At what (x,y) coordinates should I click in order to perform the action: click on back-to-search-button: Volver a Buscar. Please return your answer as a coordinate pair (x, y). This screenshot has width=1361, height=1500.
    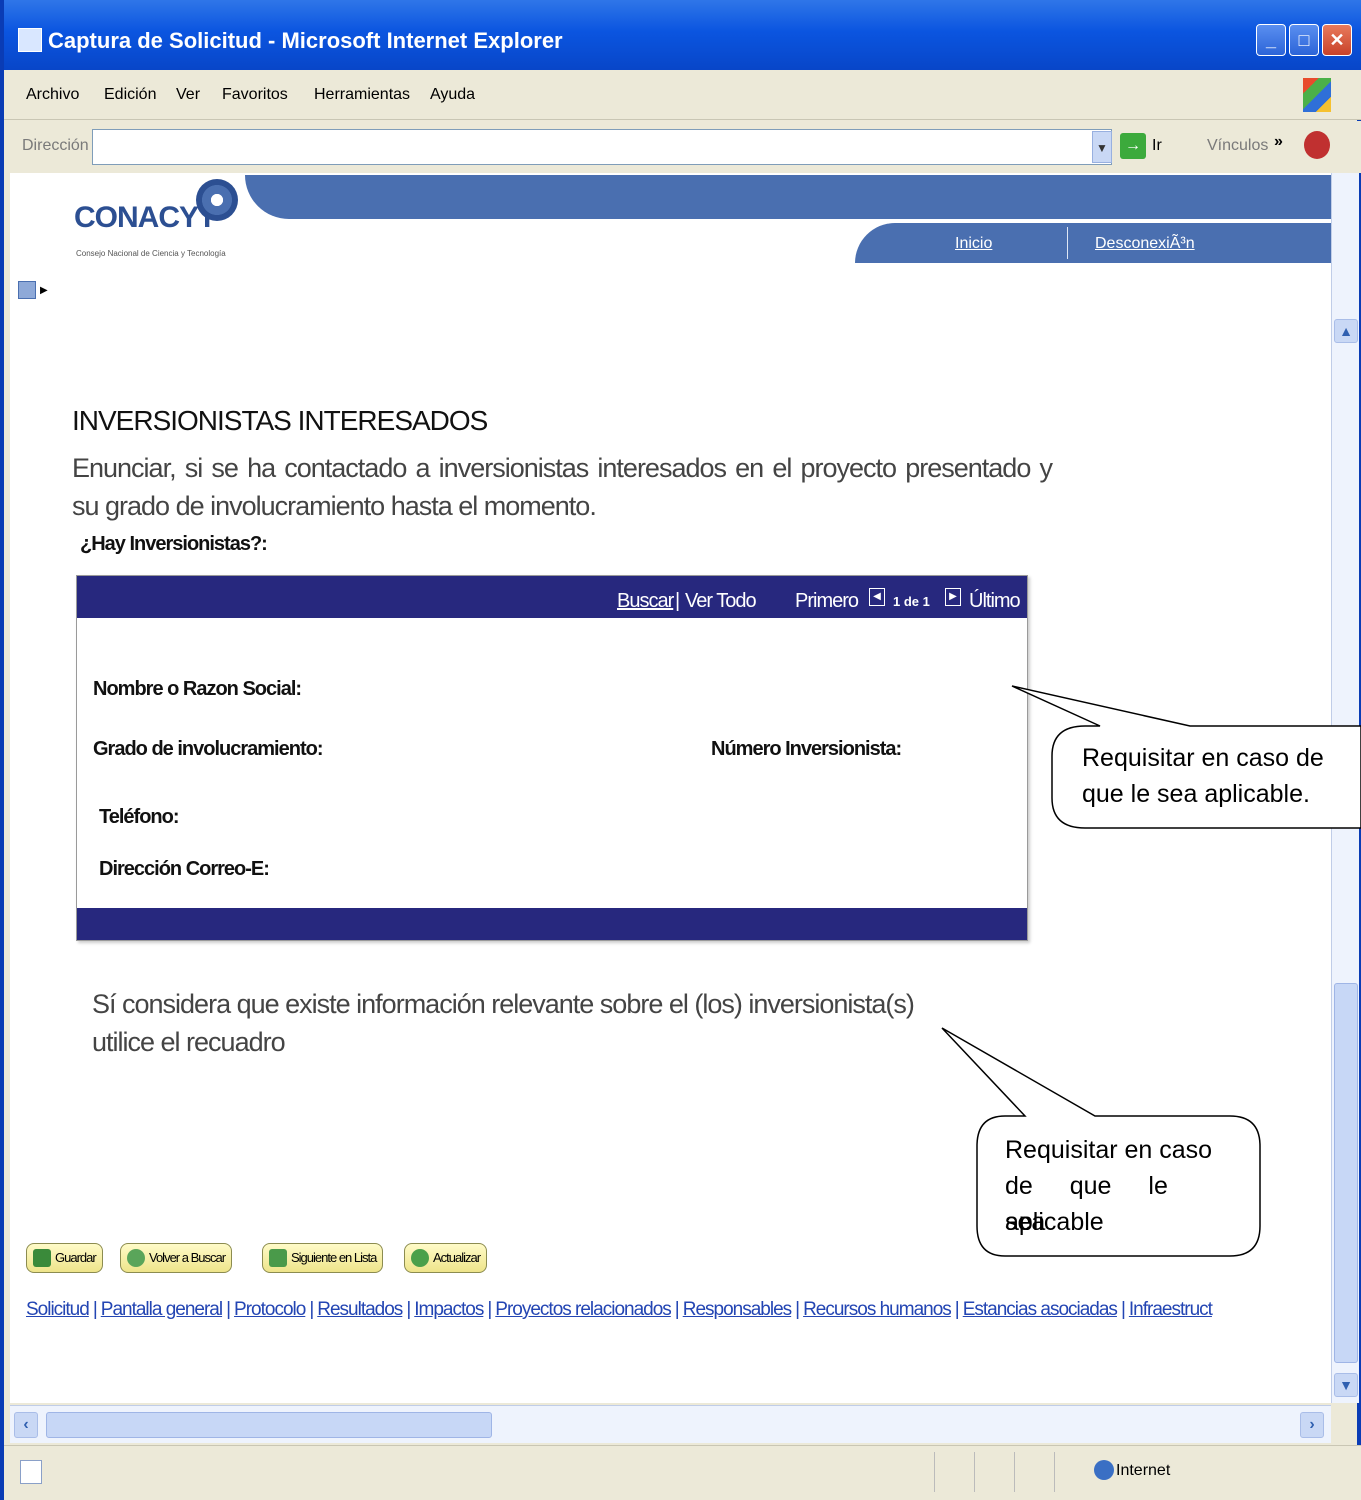
    Looking at the image, I should click on (176, 1258).